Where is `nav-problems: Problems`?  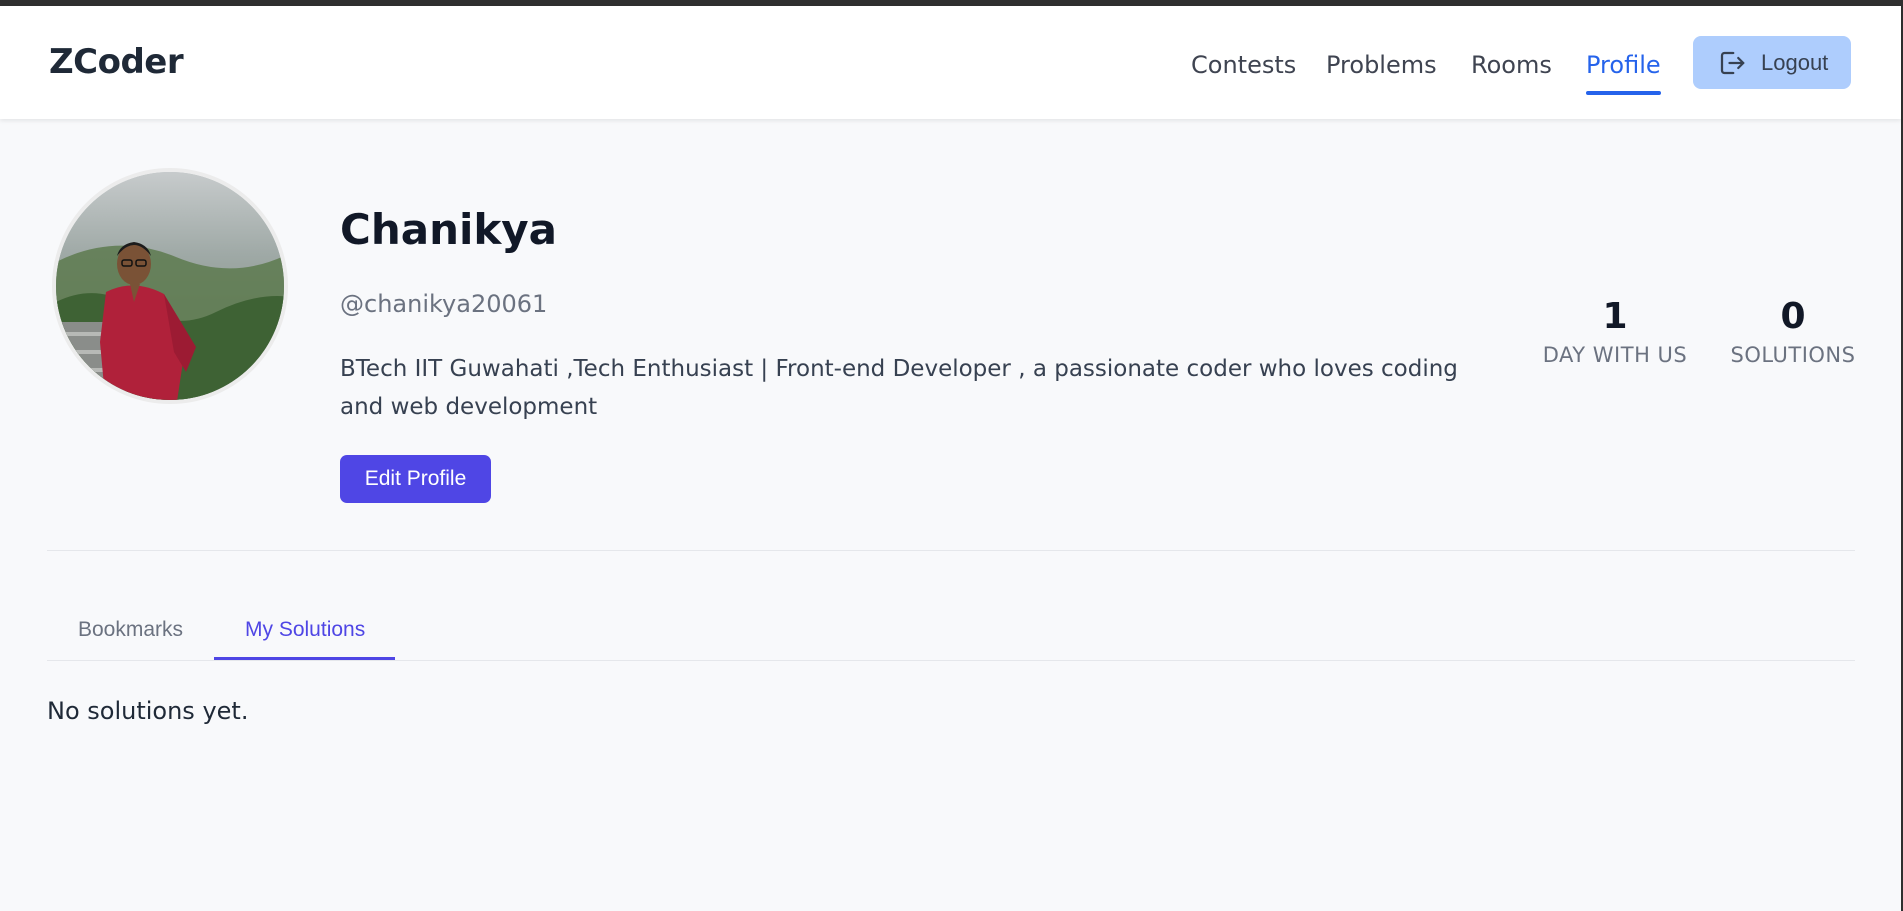
nav-problems: Problems is located at coordinates (1381, 65).